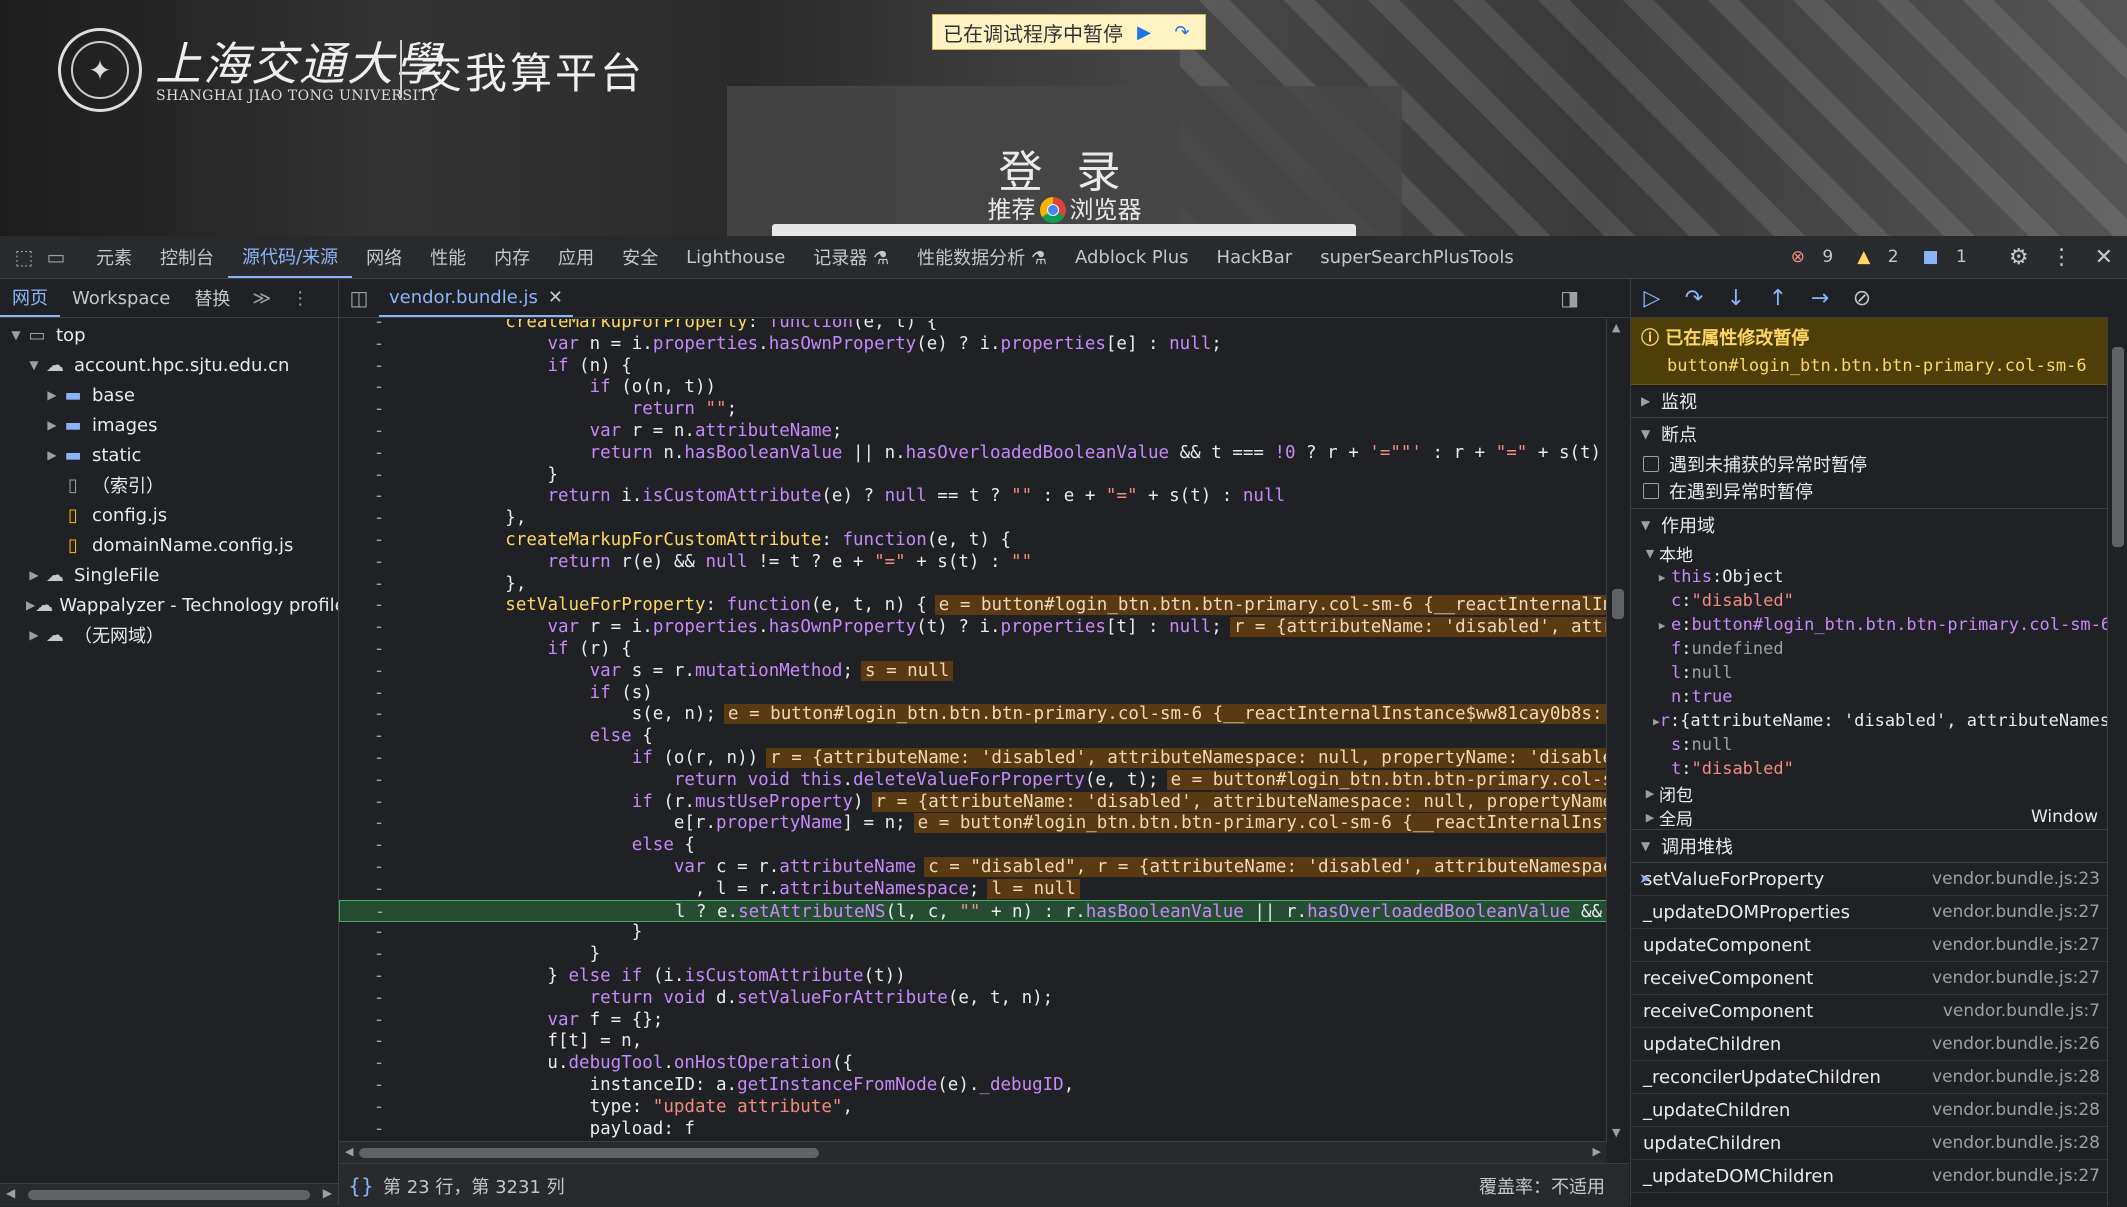 The width and height of the screenshot is (2127, 1207). I want to click on exception-option: 遇到未捕获的异常时暂停, so click(1879, 463).